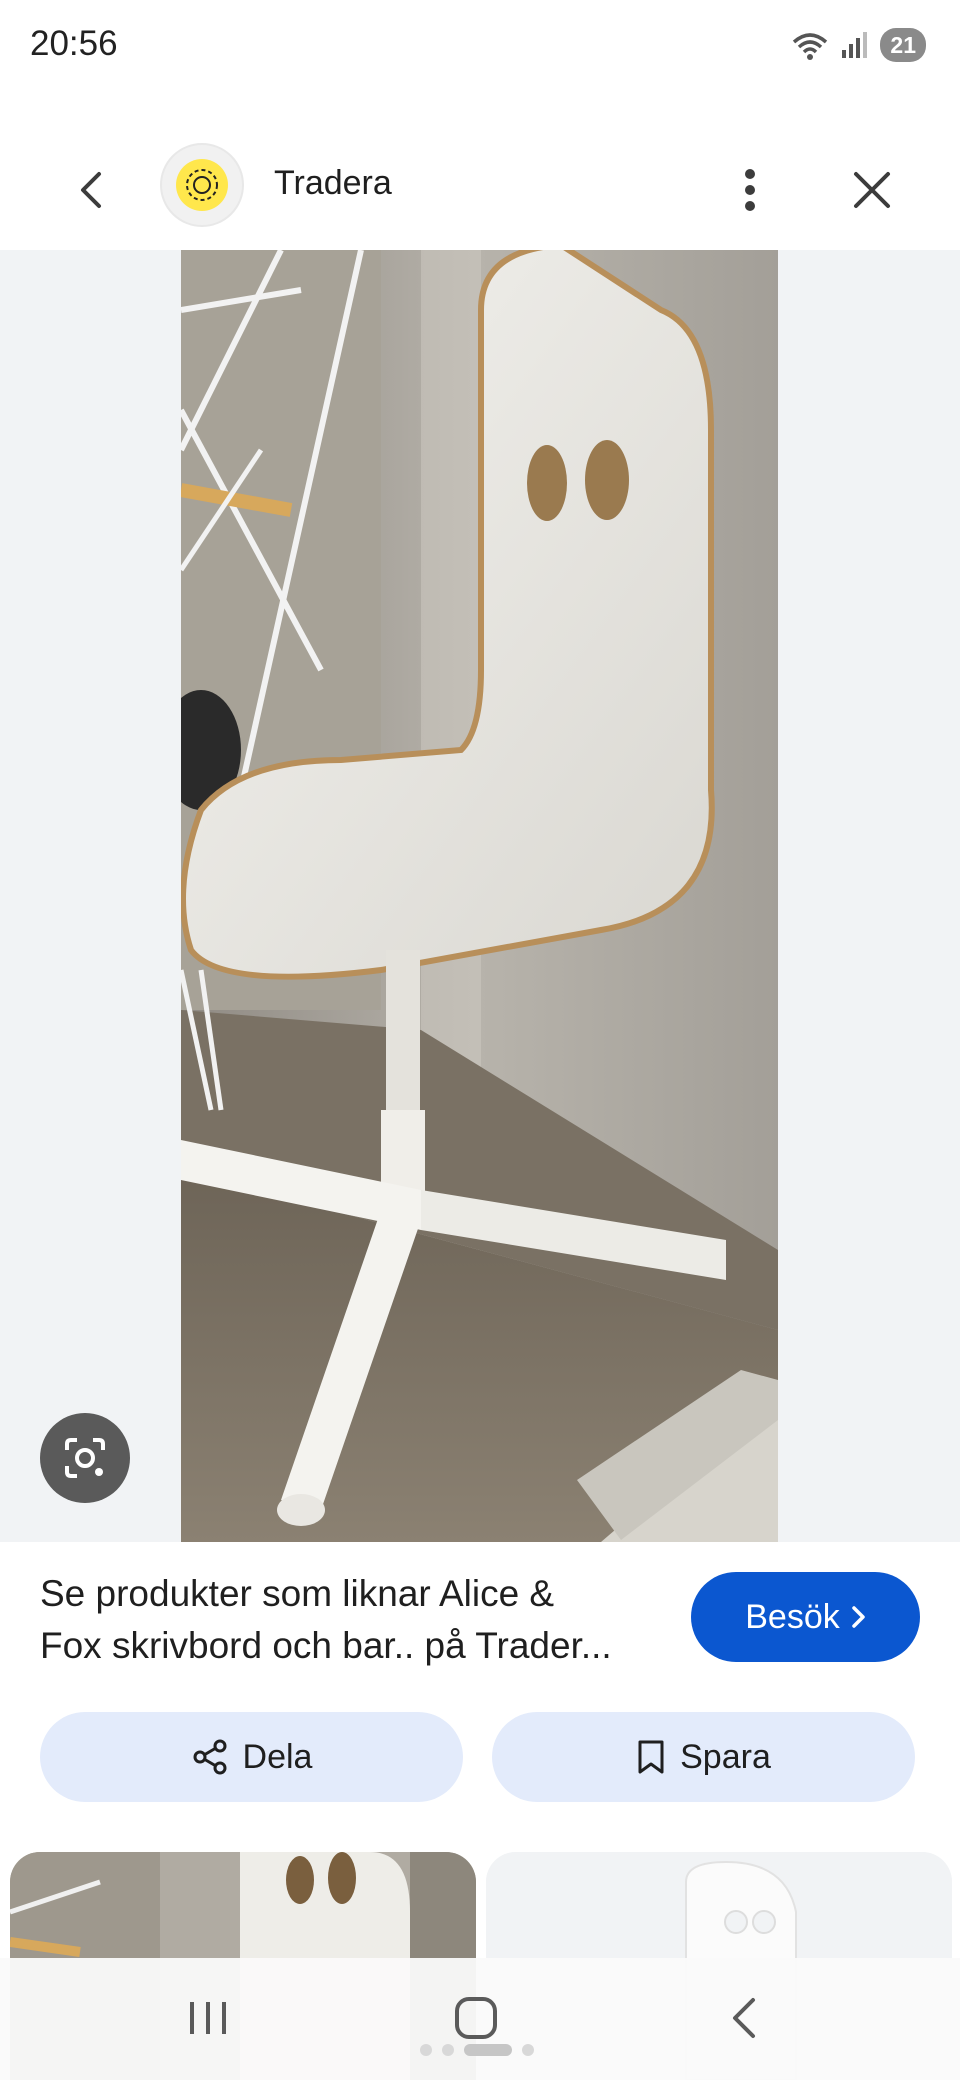  I want to click on chevron-right-icon, so click(858, 1617).